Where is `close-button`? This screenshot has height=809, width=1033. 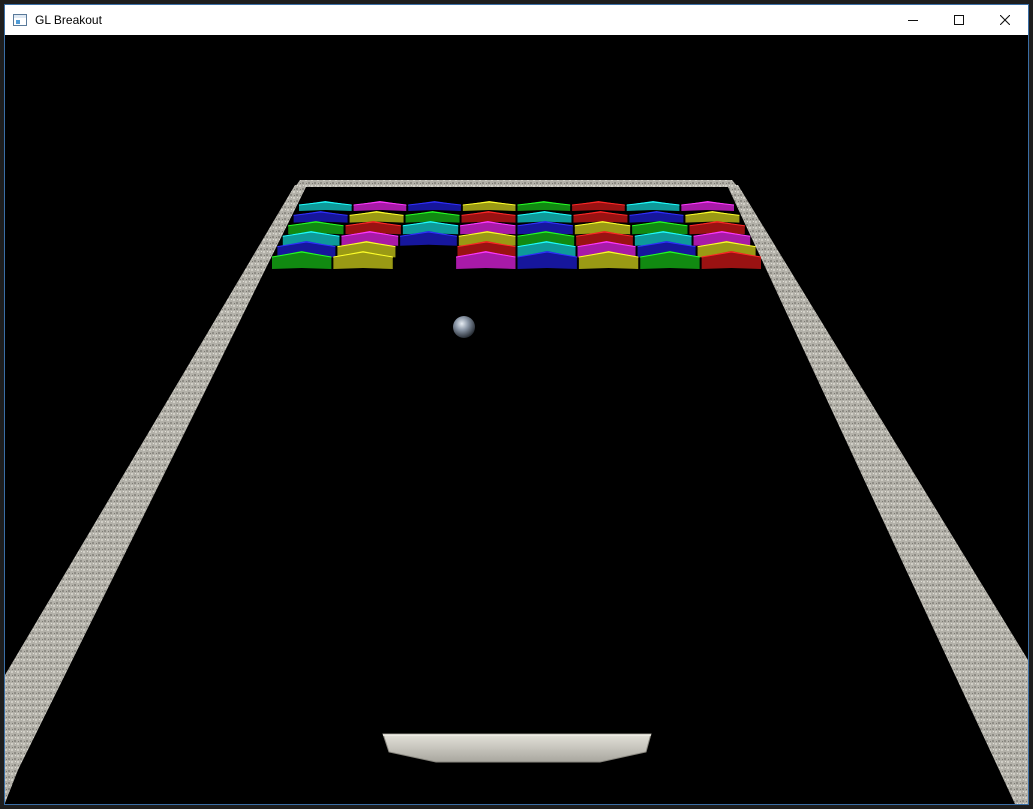
close-button is located at coordinates (1005, 20).